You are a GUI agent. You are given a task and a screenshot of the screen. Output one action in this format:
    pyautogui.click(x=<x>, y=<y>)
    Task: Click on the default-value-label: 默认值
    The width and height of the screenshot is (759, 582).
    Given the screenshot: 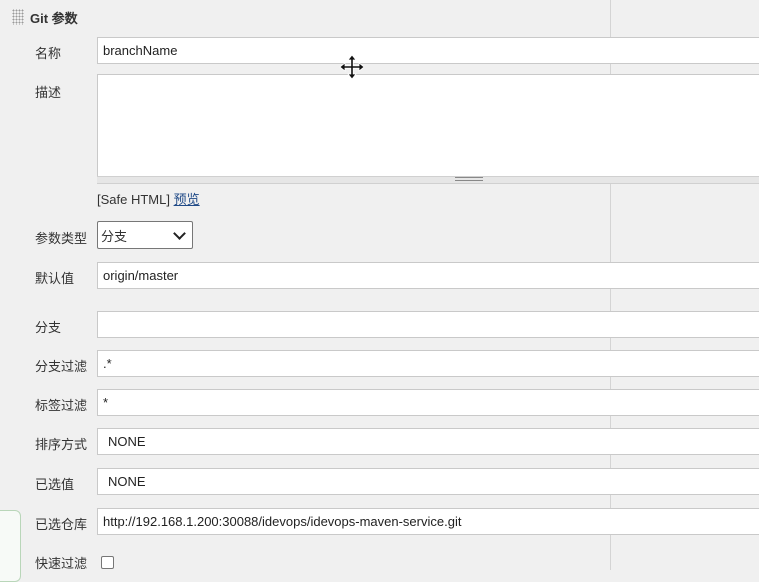 What is the action you would take?
    pyautogui.click(x=55, y=278)
    